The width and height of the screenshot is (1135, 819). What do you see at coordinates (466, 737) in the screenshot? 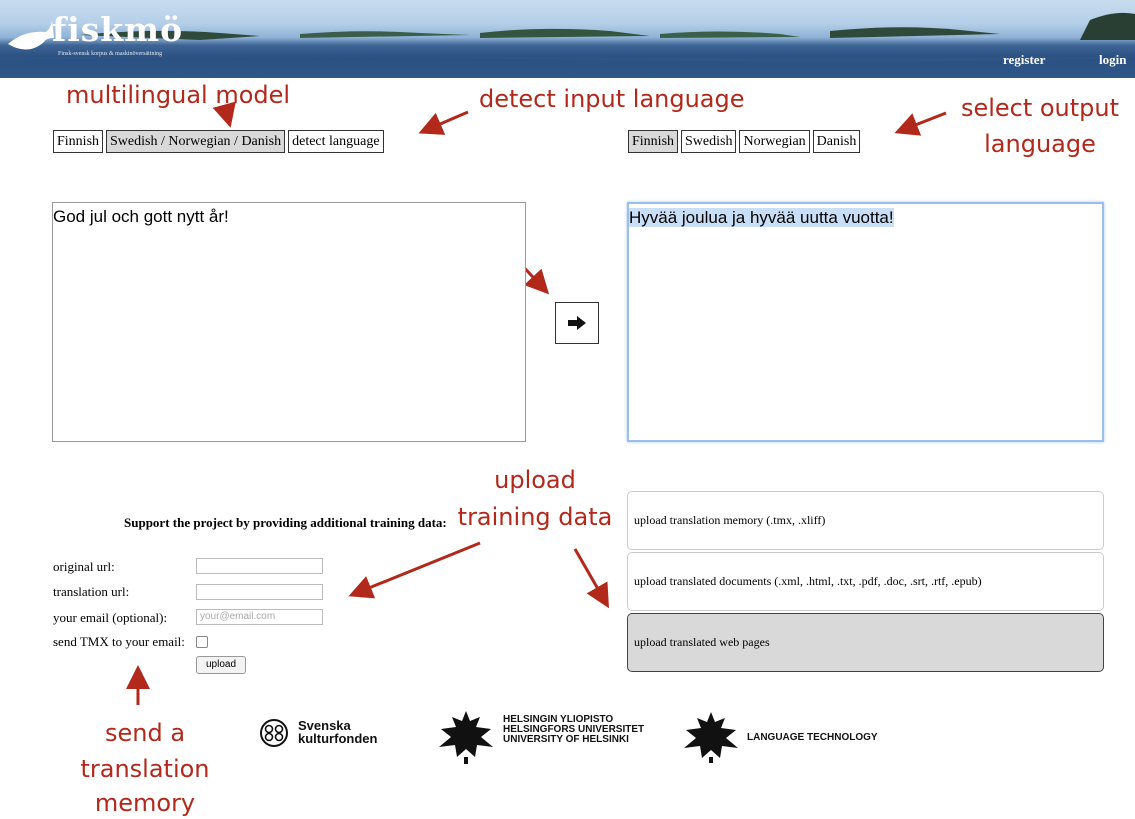
I see `university-helsinki-logo-icon` at bounding box center [466, 737].